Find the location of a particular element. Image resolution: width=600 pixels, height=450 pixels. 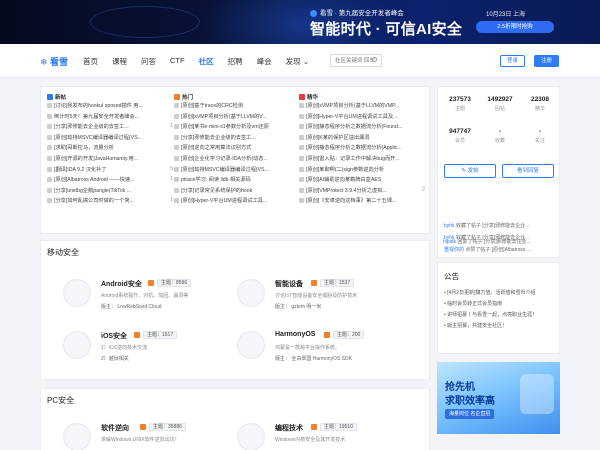

notice-text: 版主招募，共建安全社区！ is located at coordinates (477, 326).